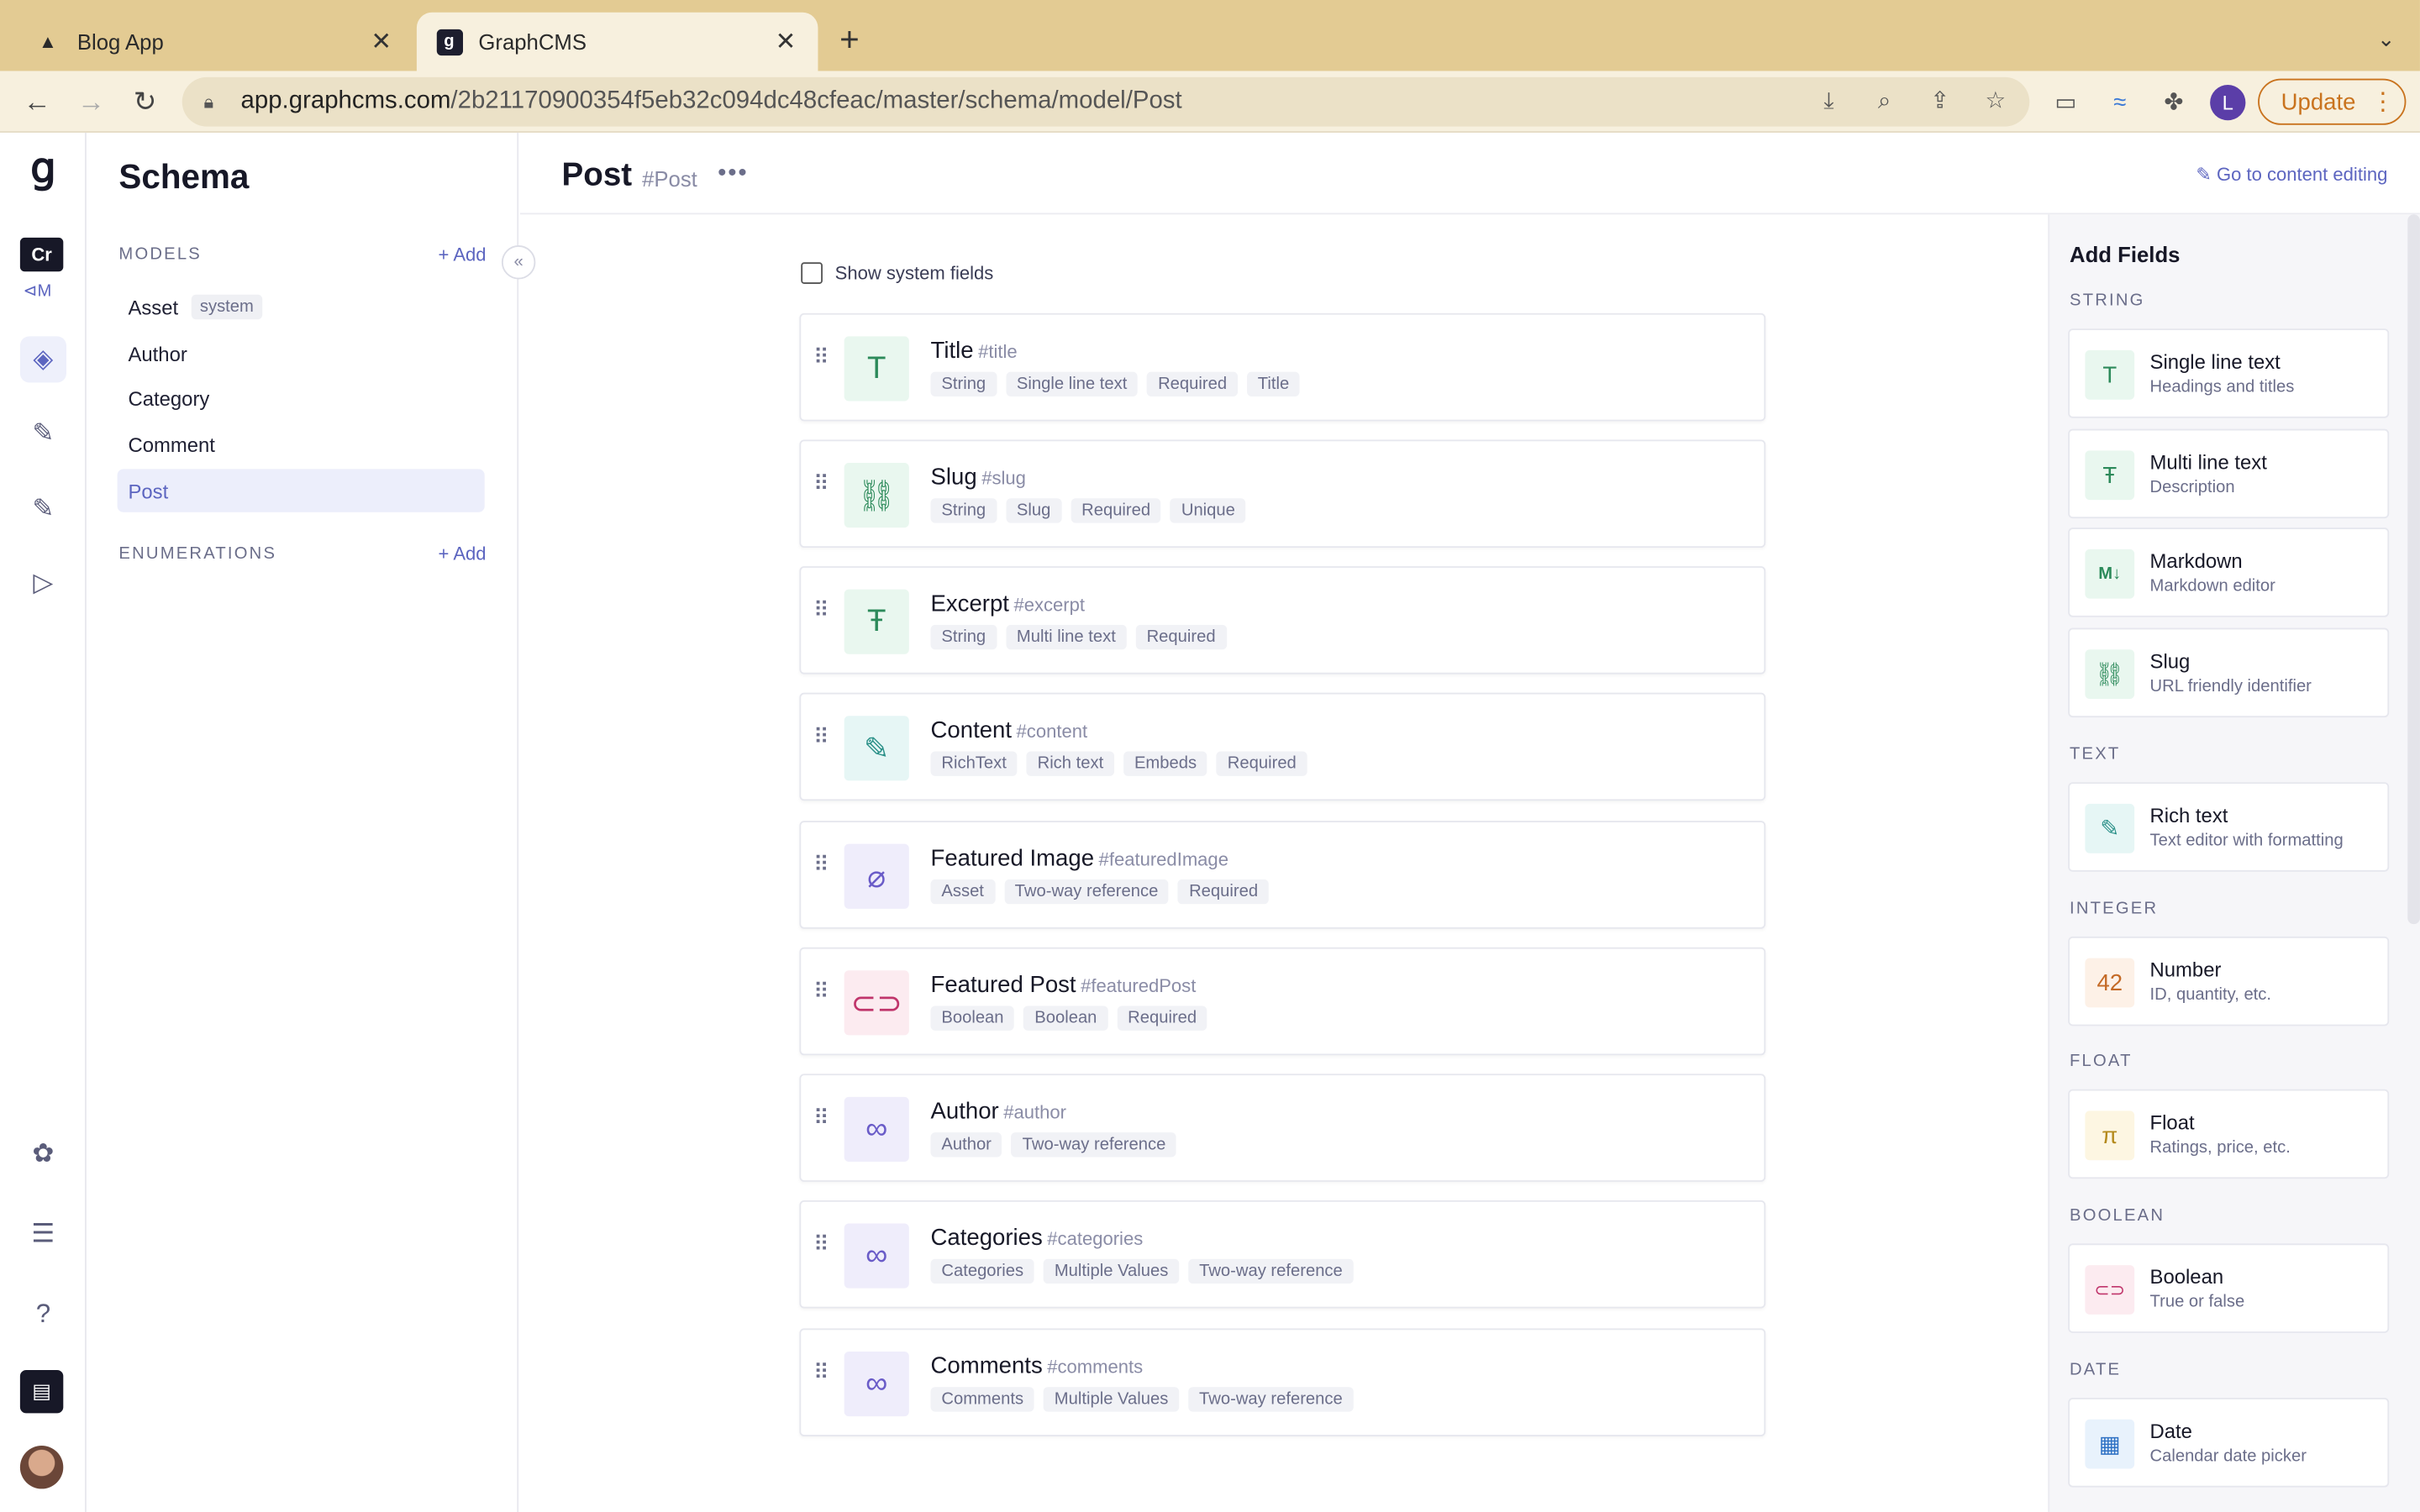  What do you see at coordinates (812, 273) in the screenshot?
I see `checkbox` at bounding box center [812, 273].